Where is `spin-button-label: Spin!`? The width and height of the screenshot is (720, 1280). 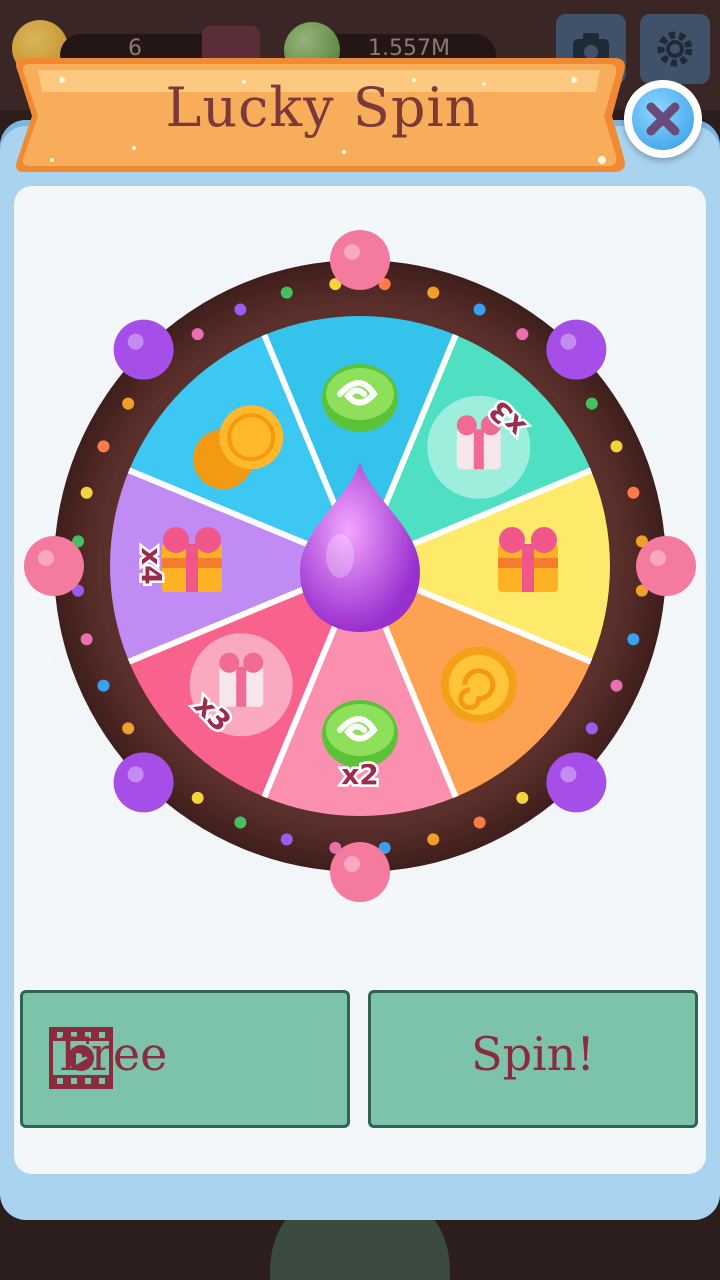
spin-button-label: Spin! is located at coordinates (533, 1054).